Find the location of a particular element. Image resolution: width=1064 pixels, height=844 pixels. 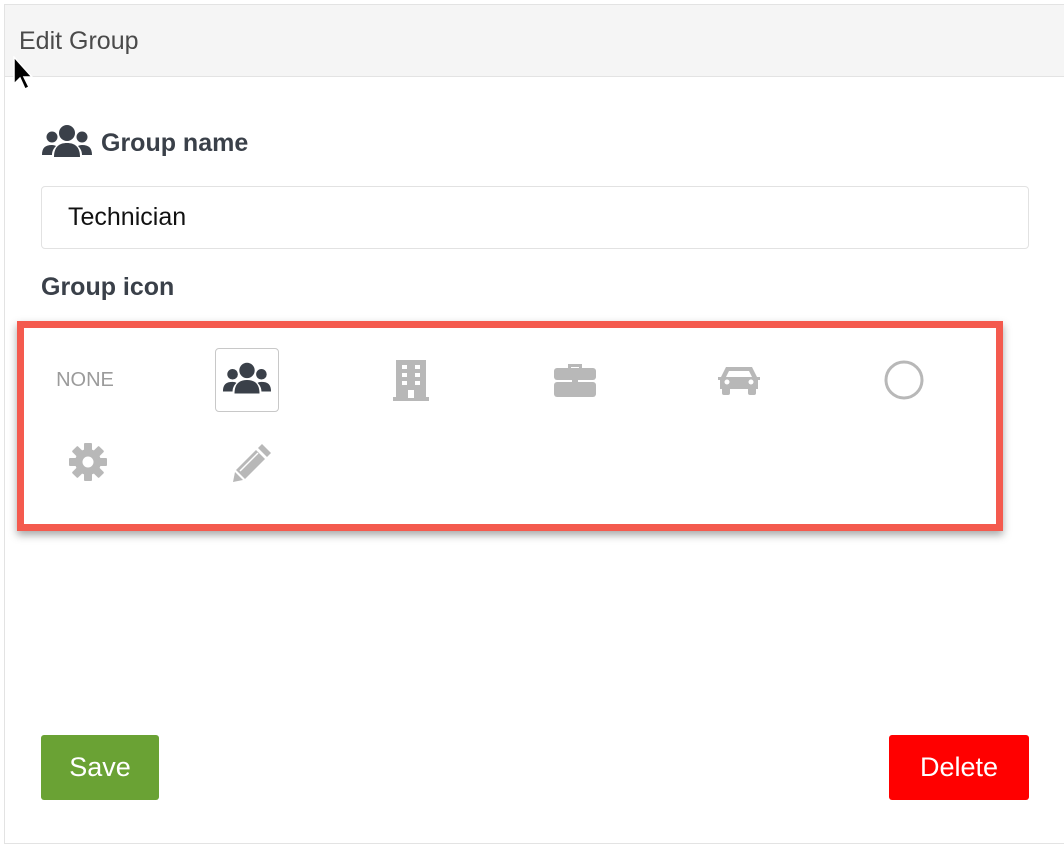

icon-option-car is located at coordinates (739, 380).